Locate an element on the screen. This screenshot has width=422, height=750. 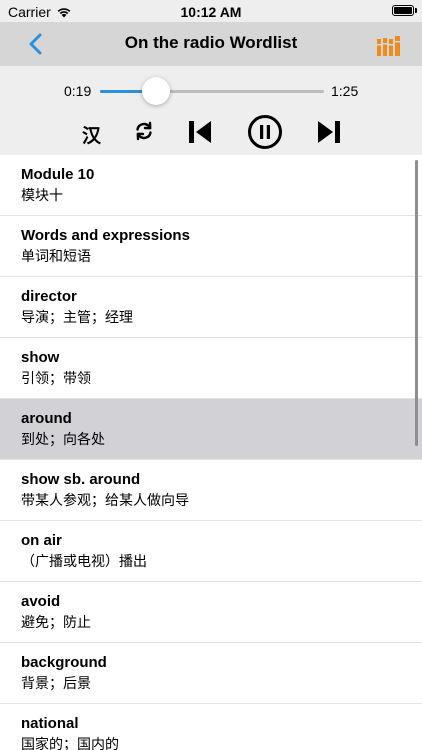
word-english: Module 10 is located at coordinates (58, 174).